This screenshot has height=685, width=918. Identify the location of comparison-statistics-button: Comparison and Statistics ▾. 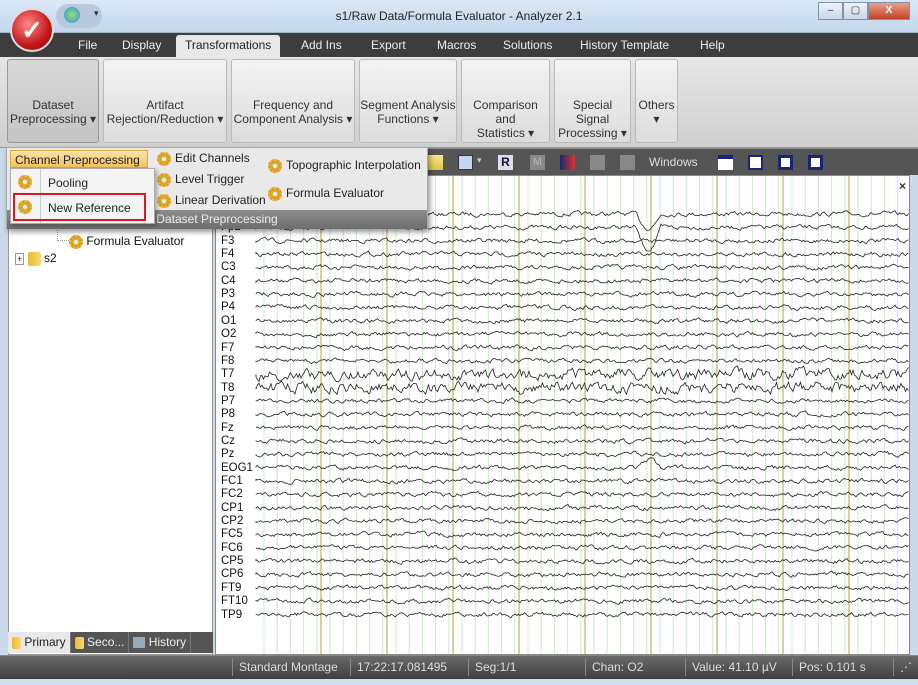
(505, 101).